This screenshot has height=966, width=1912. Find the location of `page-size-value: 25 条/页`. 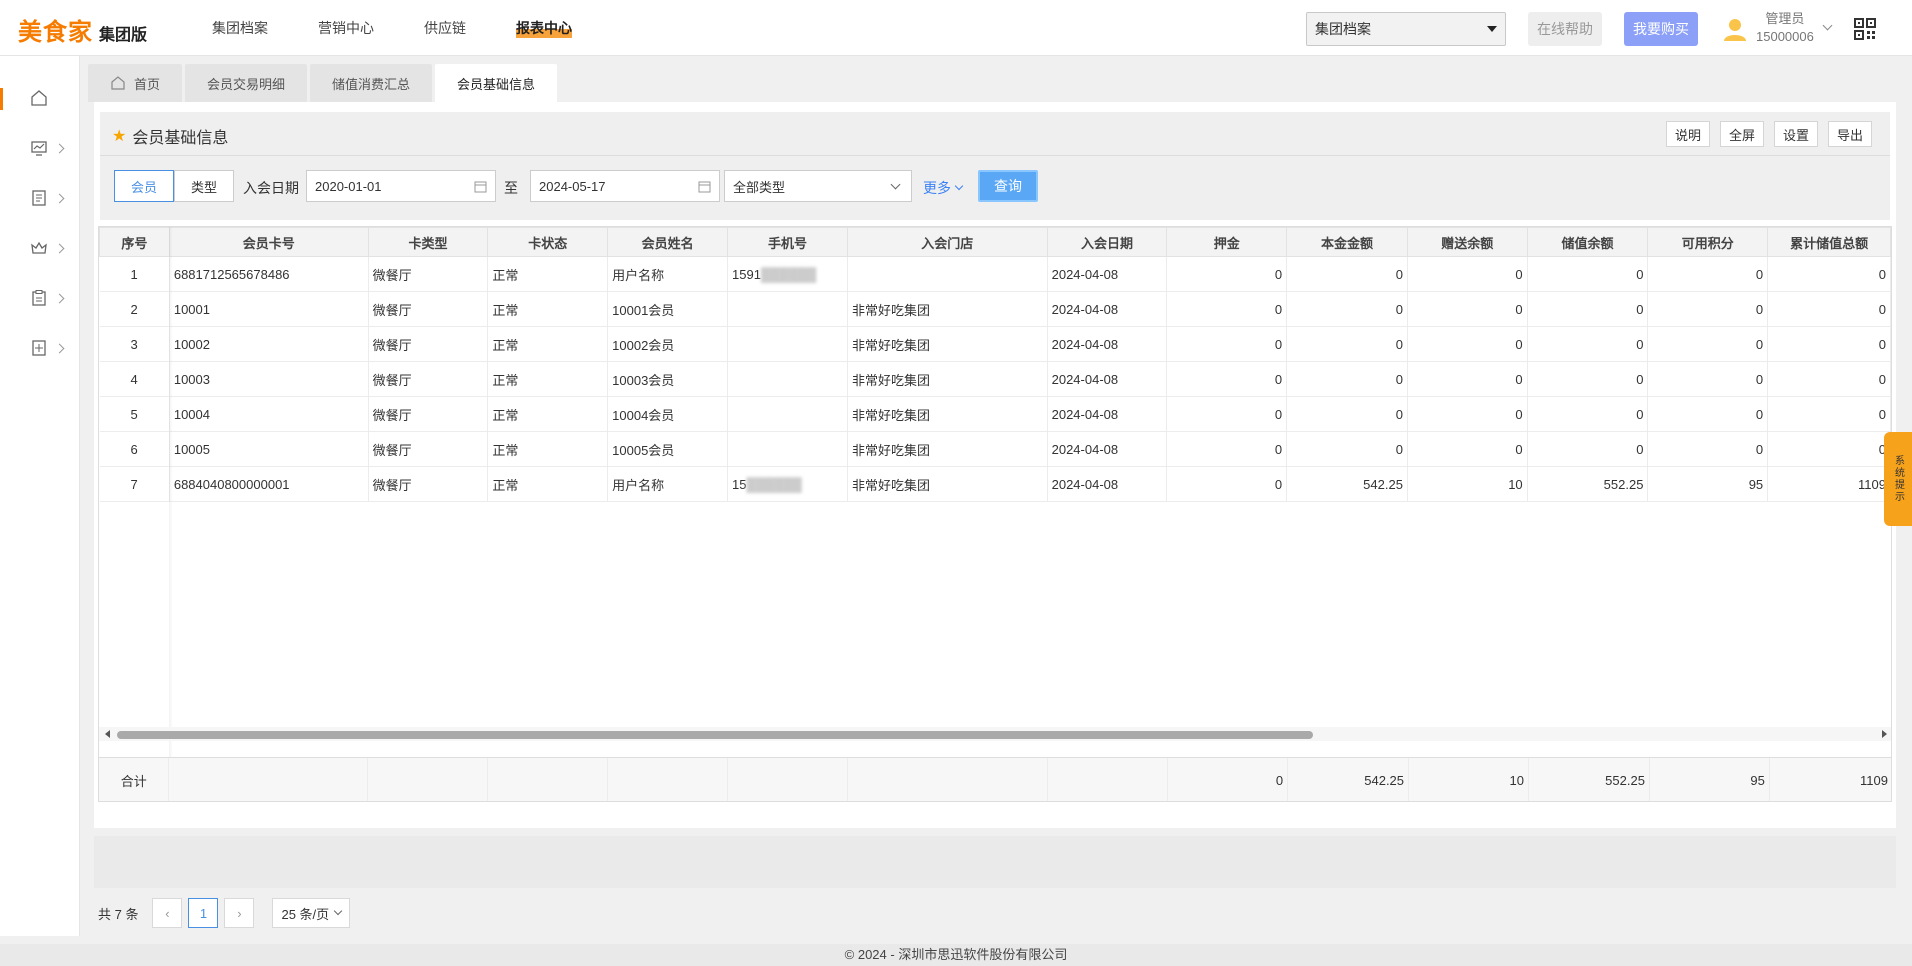

page-size-value: 25 条/页 is located at coordinates (305, 914).